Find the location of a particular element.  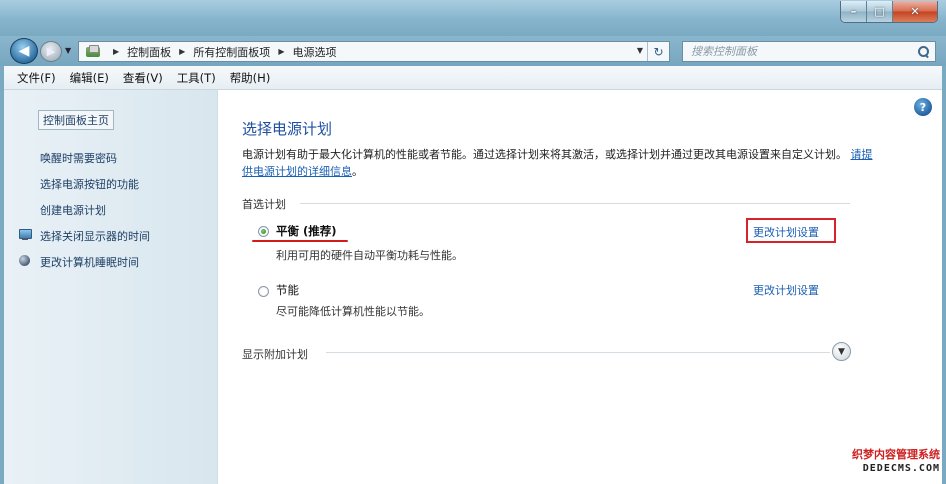

sidebar-item-require-password: 唤醒时需要密码 is located at coordinates (78, 158).